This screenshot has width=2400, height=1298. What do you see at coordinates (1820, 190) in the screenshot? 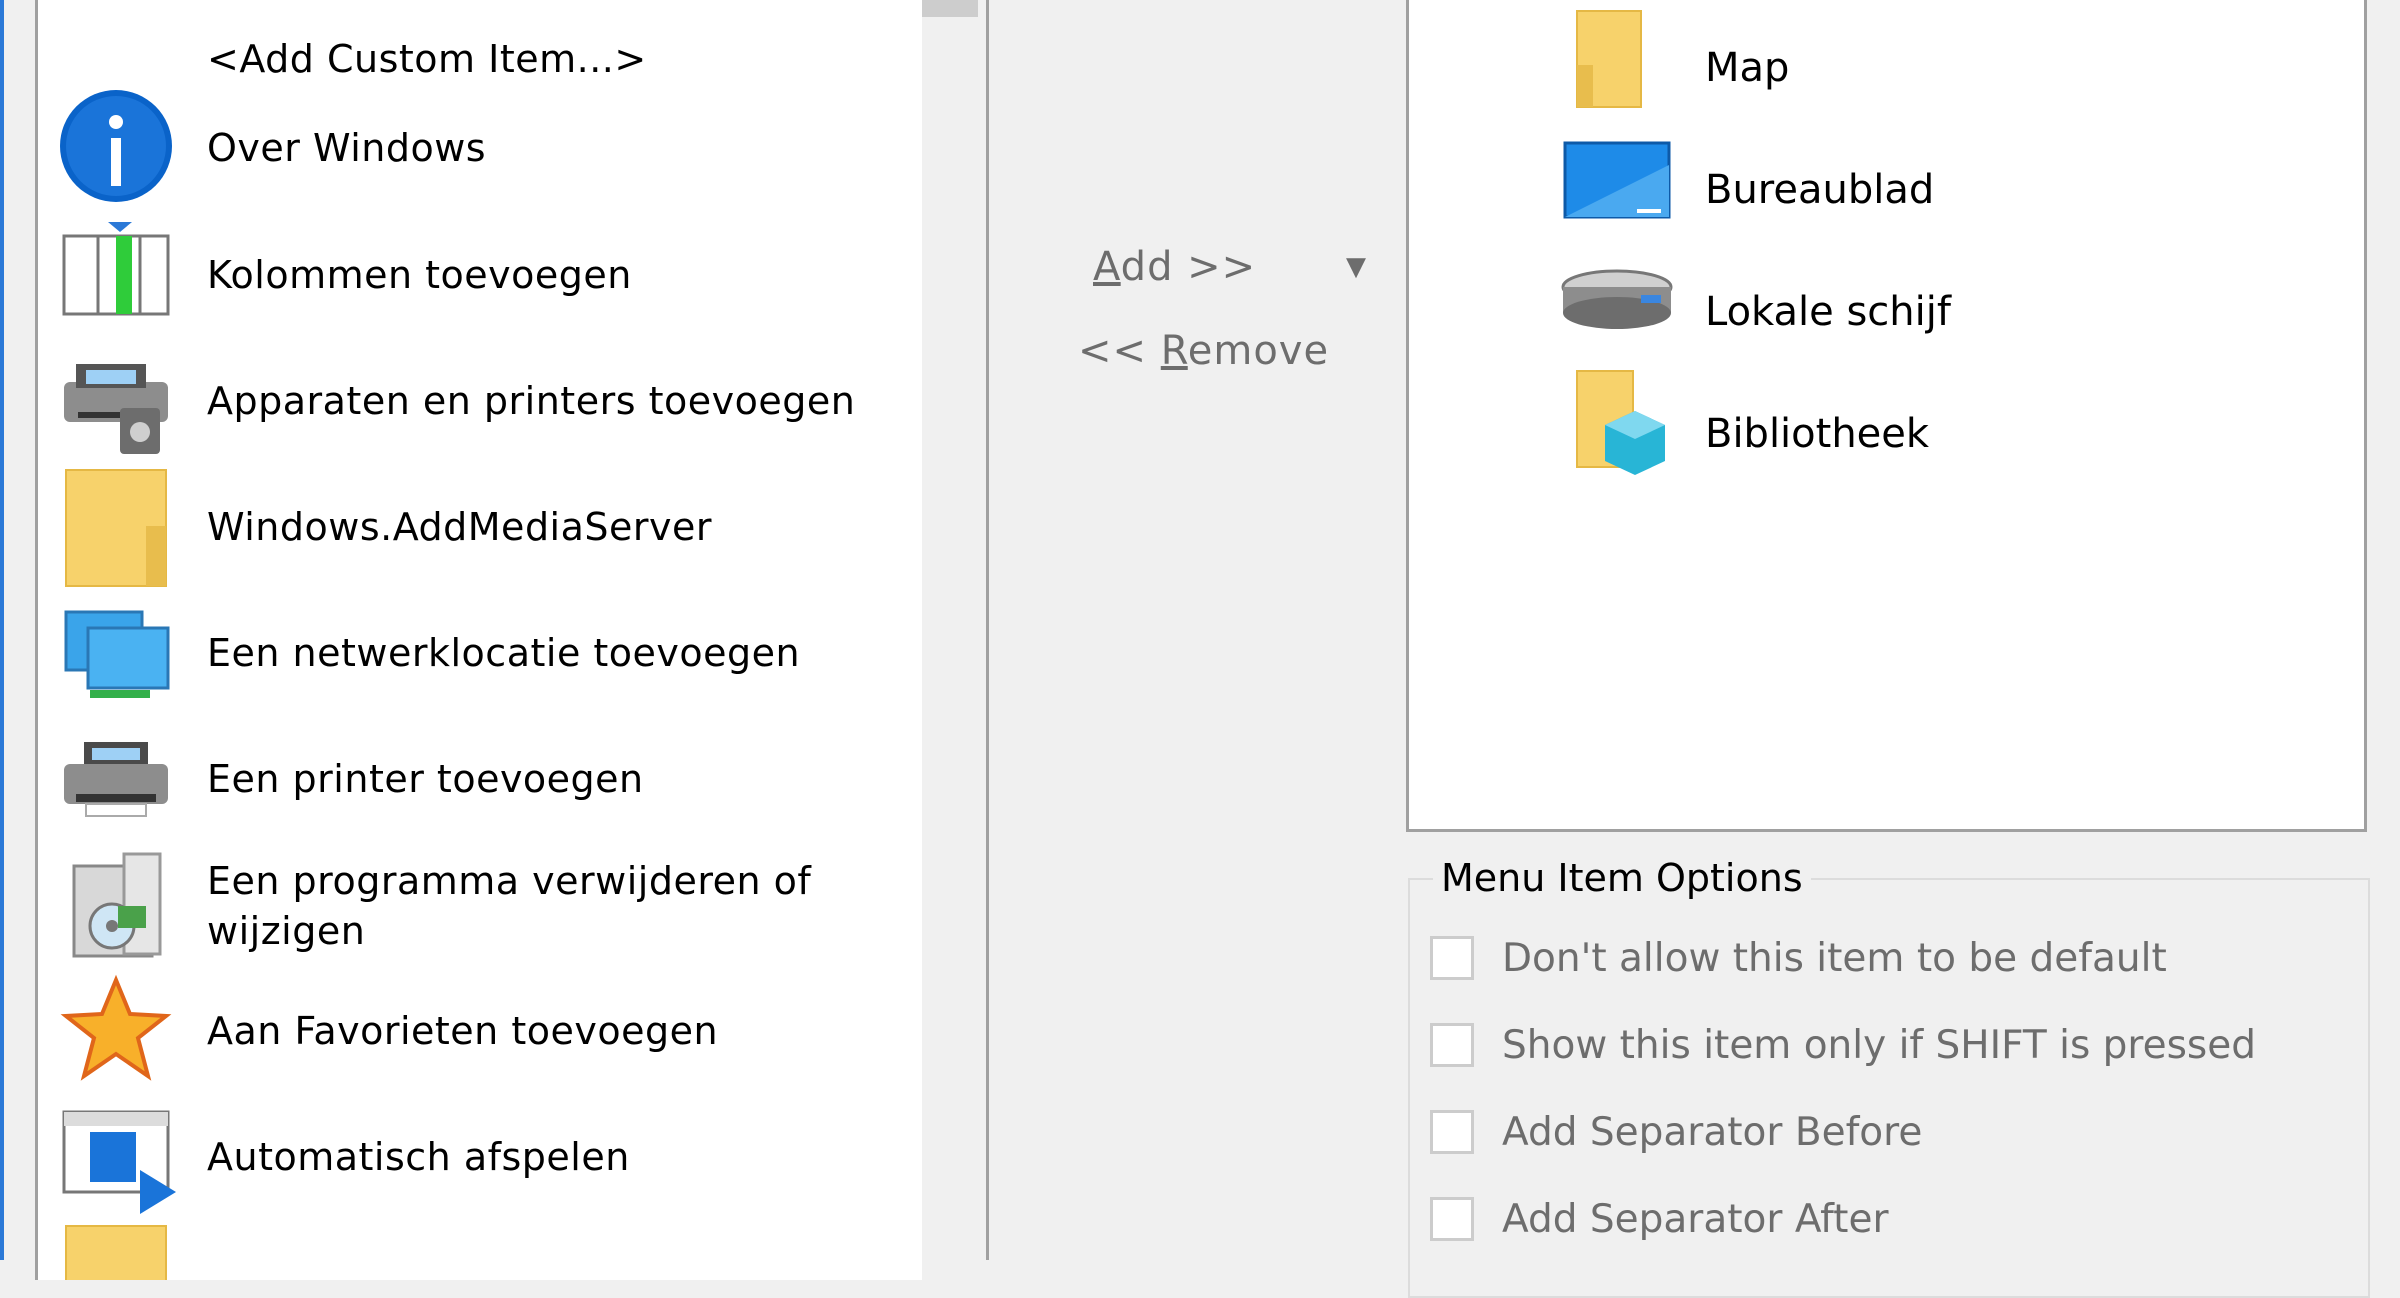
I see `menu-item-label: Bureaublad` at bounding box center [1820, 190].